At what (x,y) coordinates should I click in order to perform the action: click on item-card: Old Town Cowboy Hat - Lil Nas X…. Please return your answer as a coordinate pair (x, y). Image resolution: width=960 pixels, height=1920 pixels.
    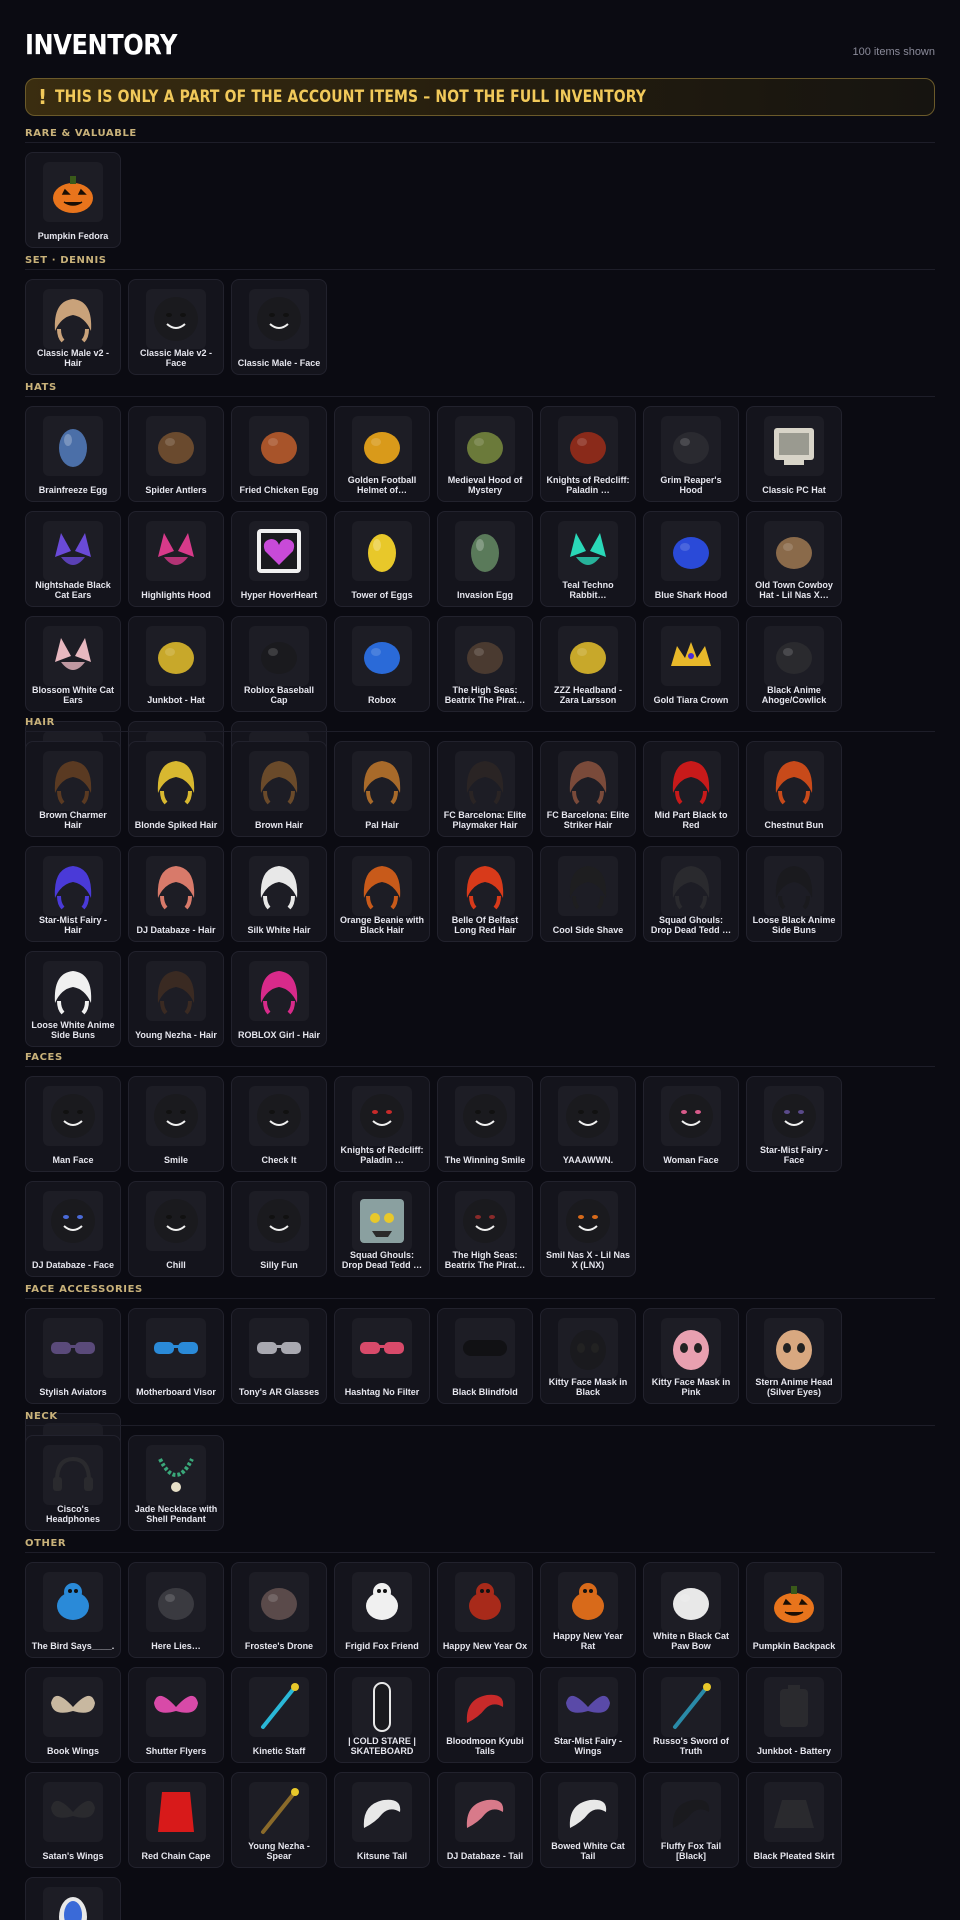
    Looking at the image, I should click on (794, 559).